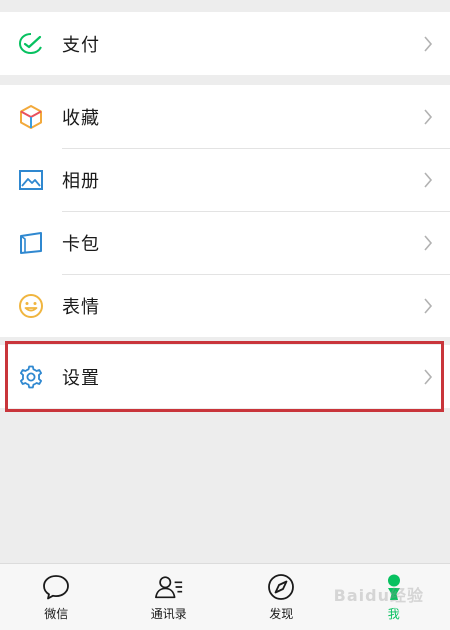 Image resolution: width=450 pixels, height=630 pixels. What do you see at coordinates (225, 242) in the screenshot?
I see `menu-row-cards: 卡包` at bounding box center [225, 242].